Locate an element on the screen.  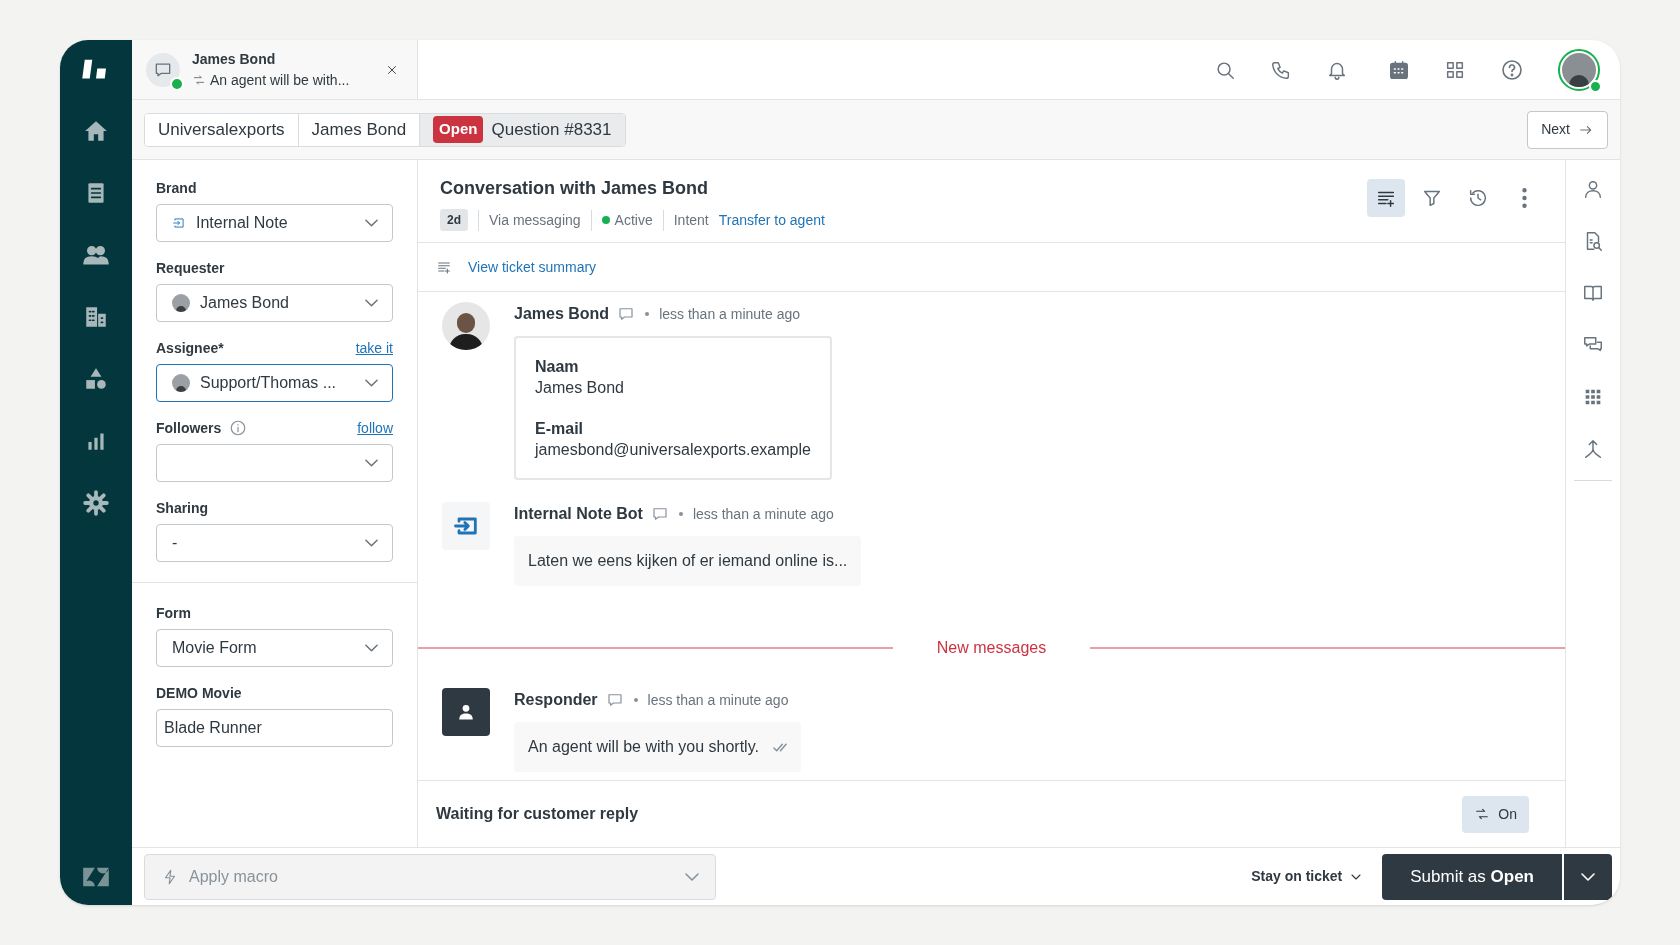
field-label: DEMO Movie is located at coordinates (199, 693).